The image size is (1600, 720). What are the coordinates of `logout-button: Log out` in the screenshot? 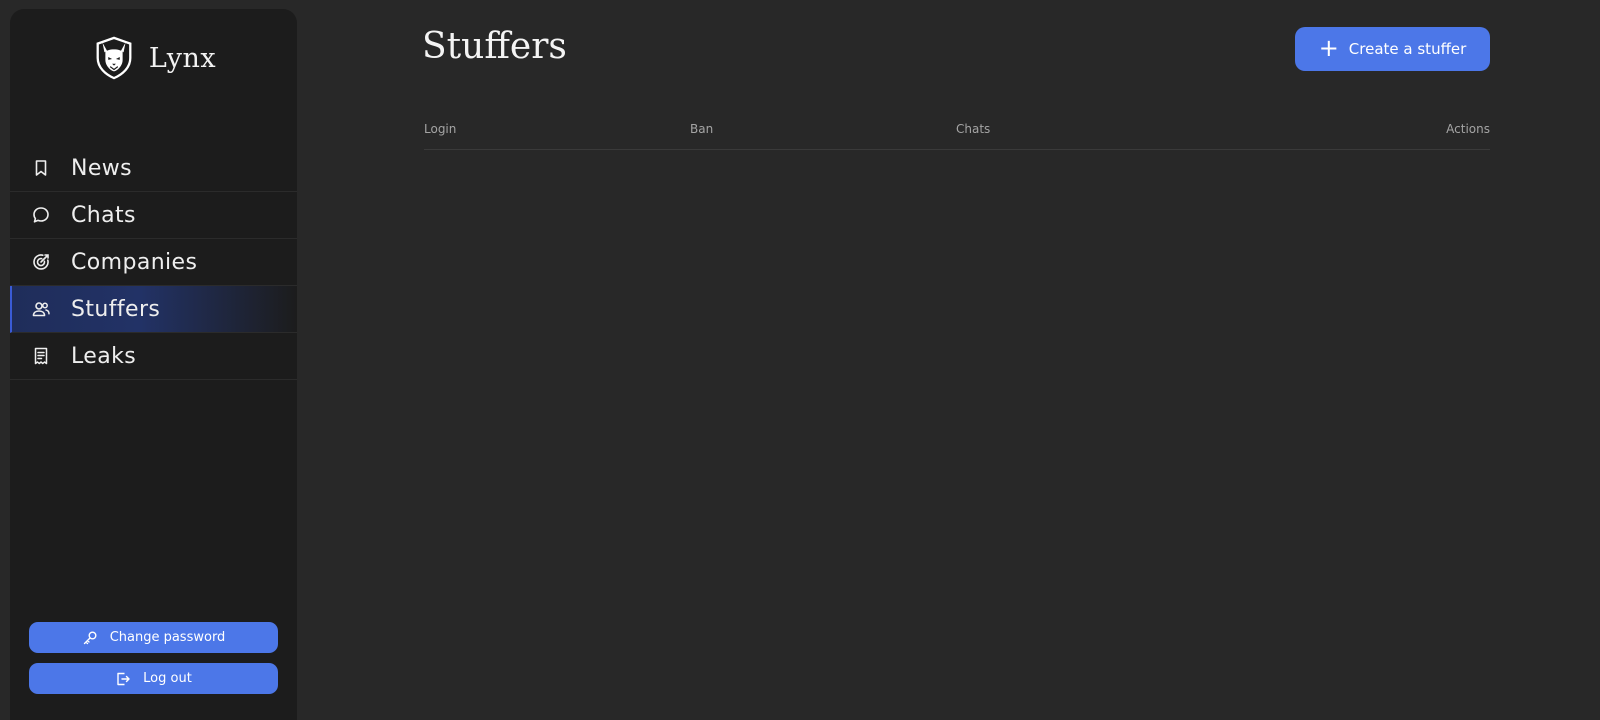 It's located at (153, 678).